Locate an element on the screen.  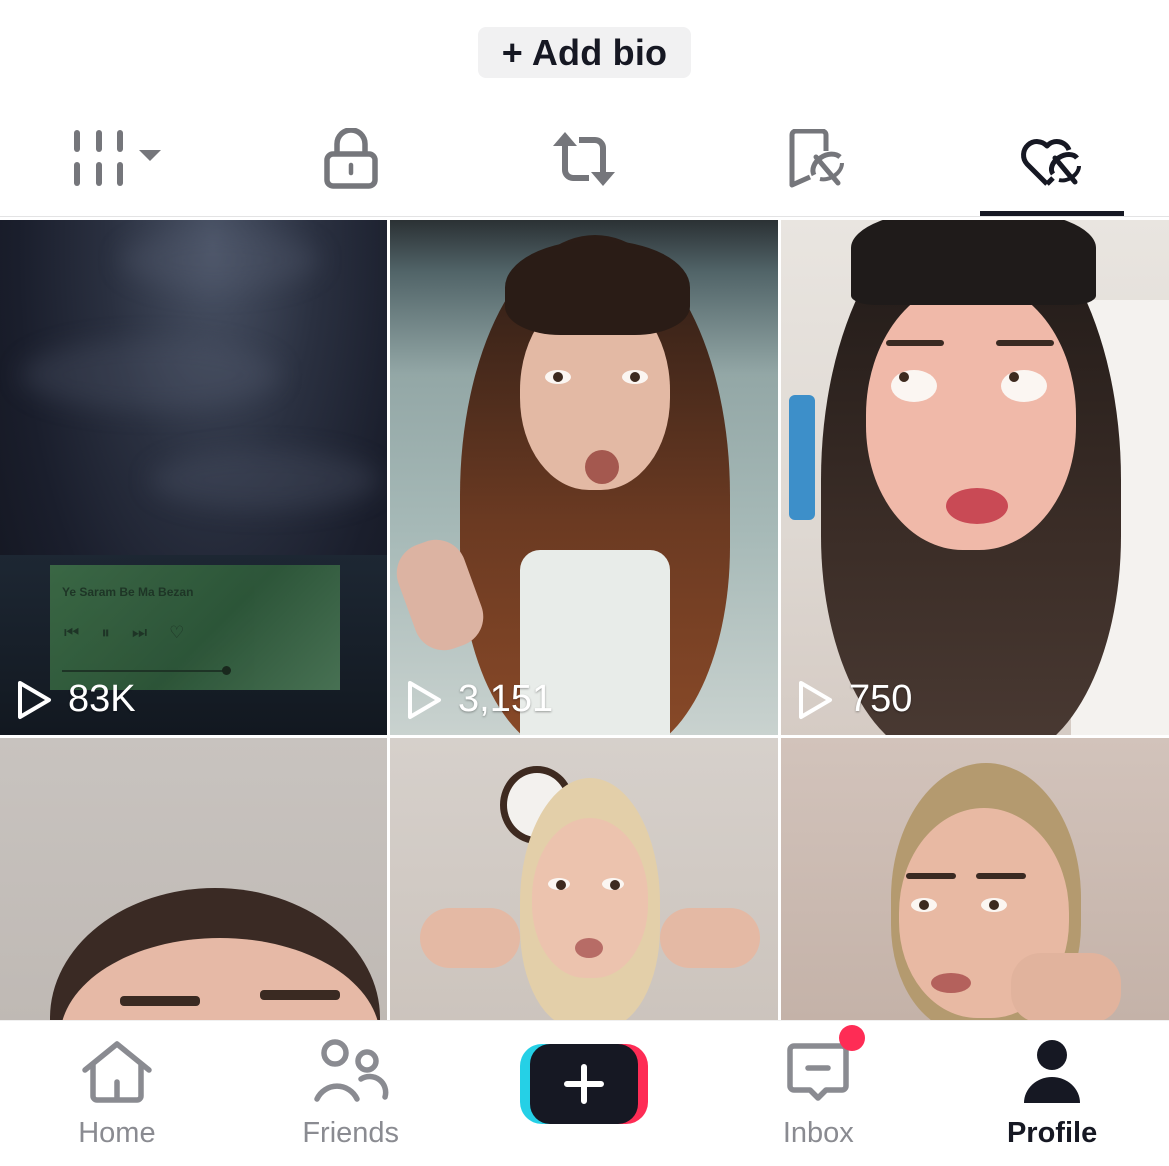
nav-inbox: Inbox is located at coordinates (818, 1093).